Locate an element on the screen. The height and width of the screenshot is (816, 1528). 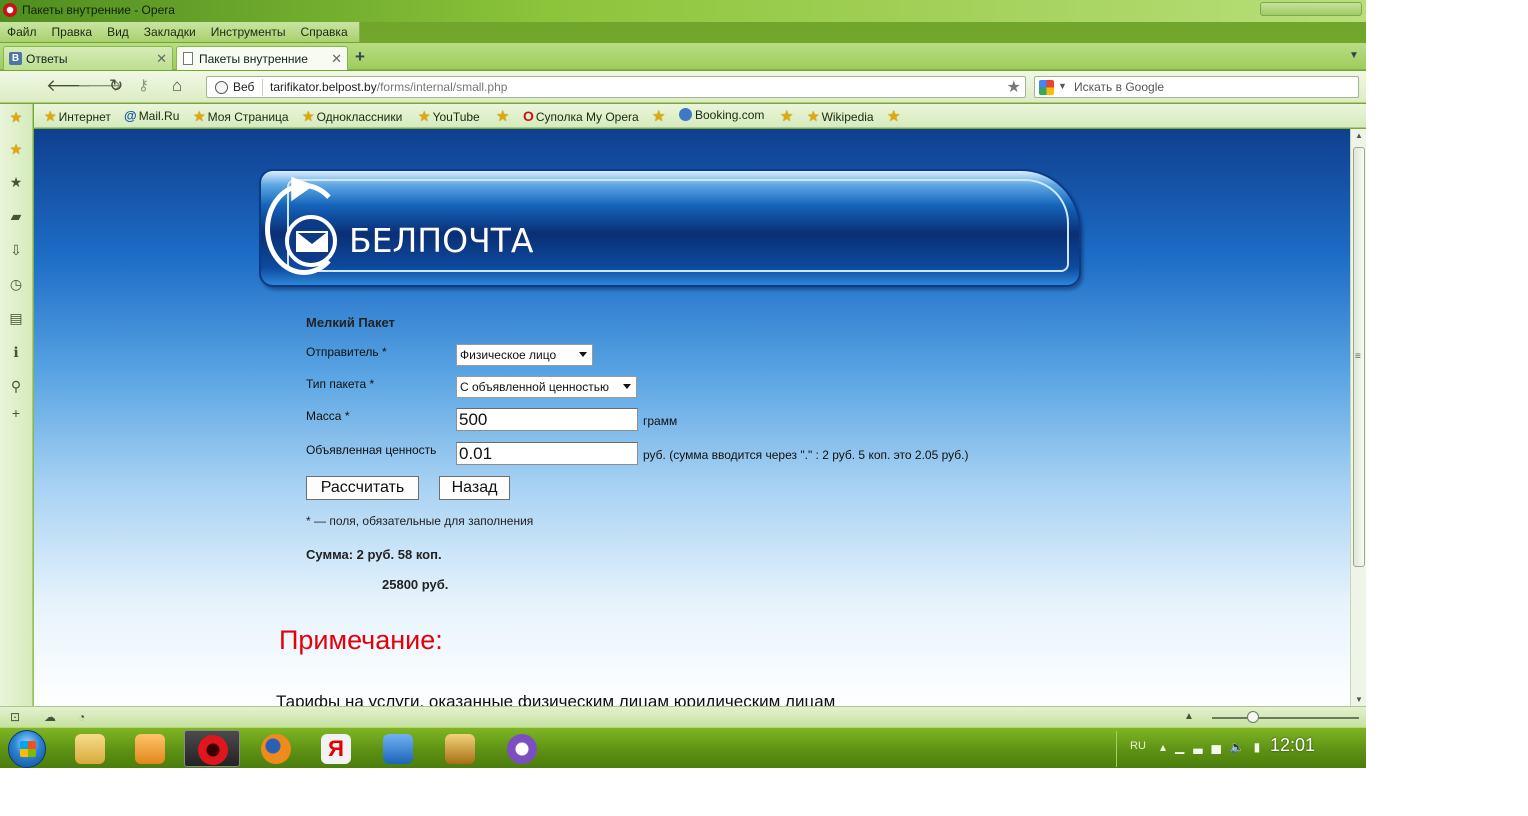
menu-bookmarks: Закладки is located at coordinates (170, 30).